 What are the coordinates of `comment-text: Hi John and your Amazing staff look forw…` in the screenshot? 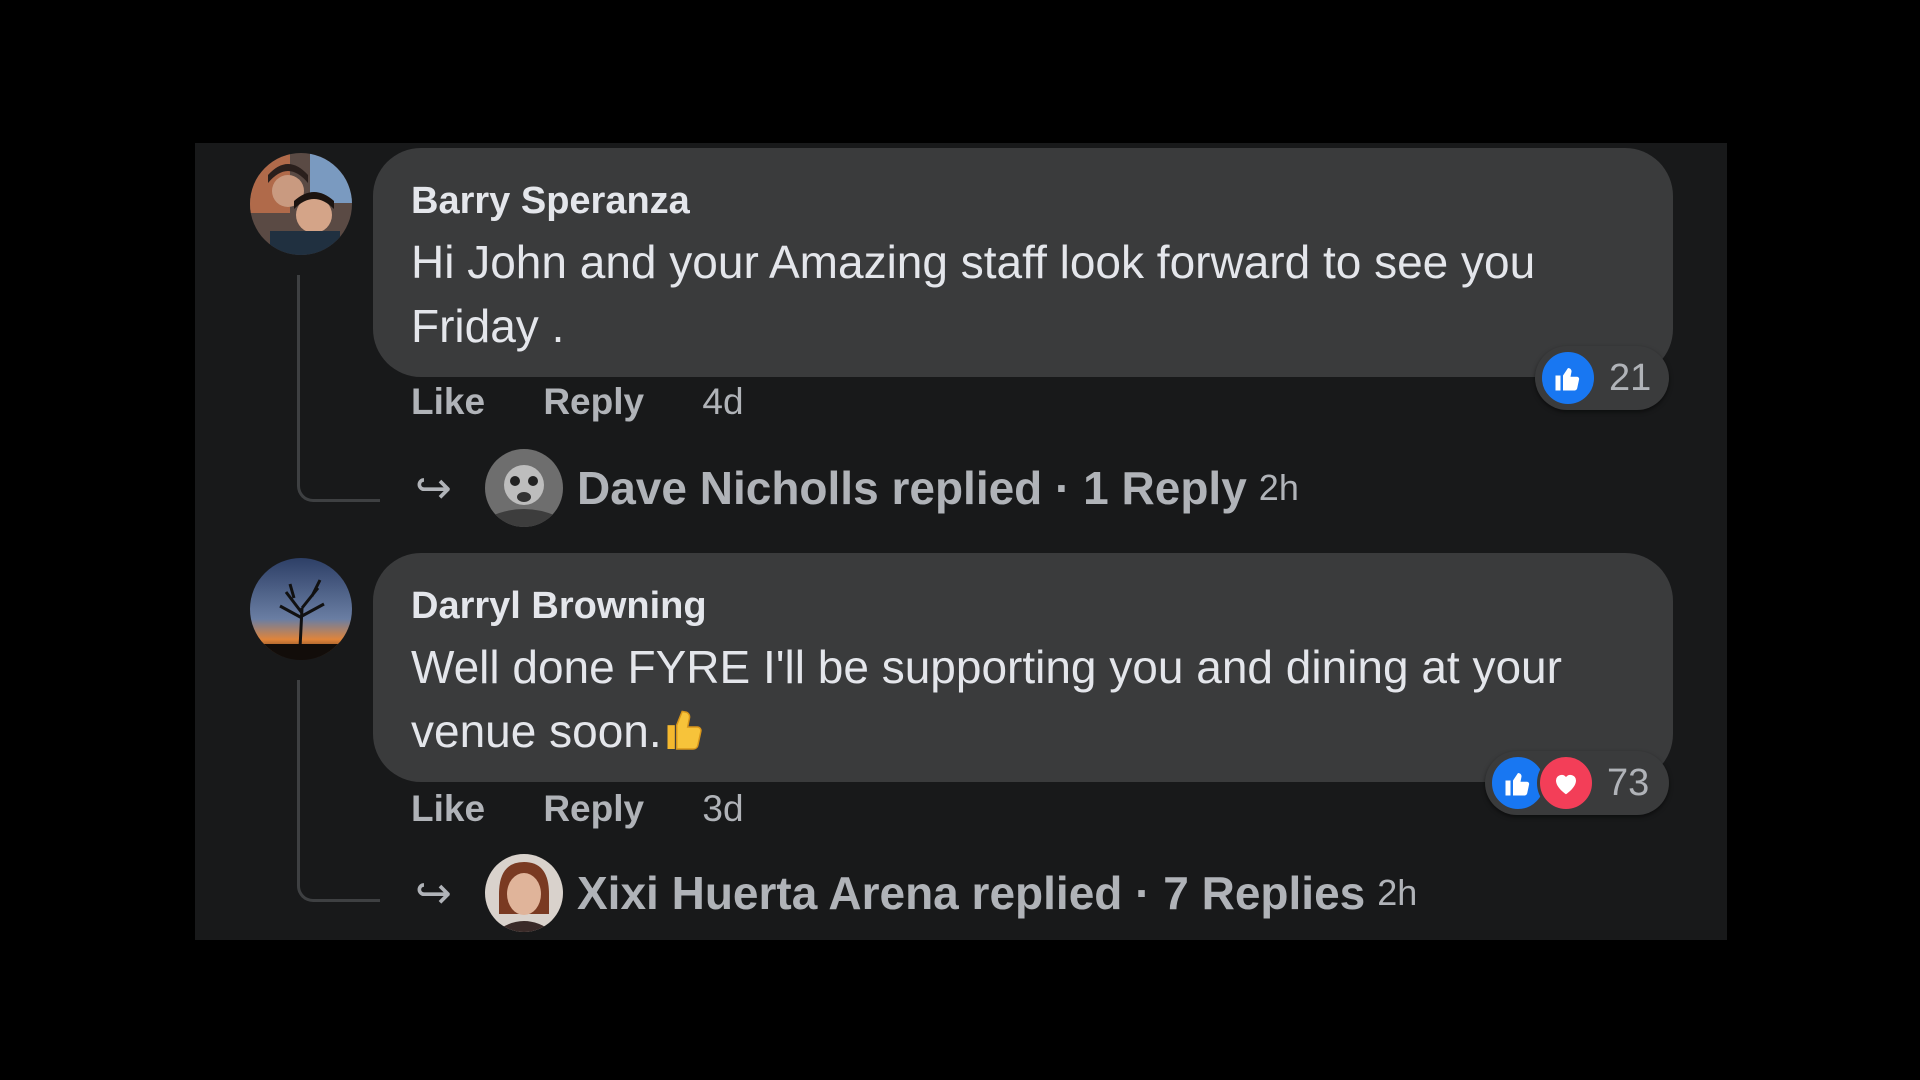 It's located at (973, 294).